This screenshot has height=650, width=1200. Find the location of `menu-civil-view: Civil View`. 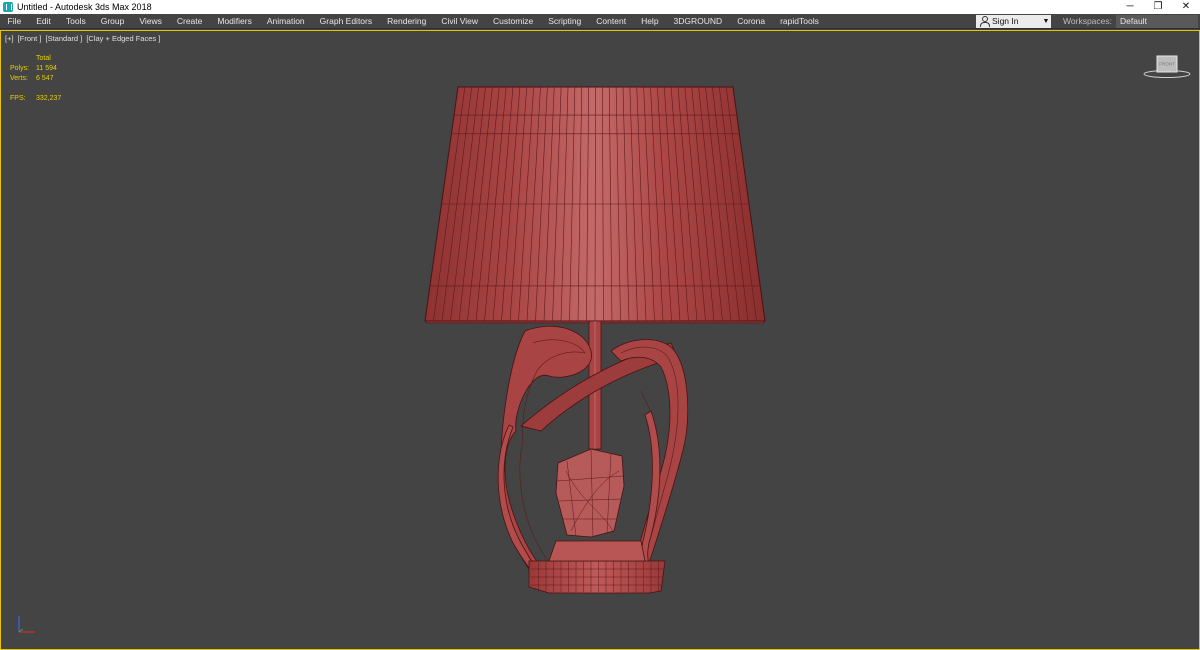

menu-civil-view: Civil View is located at coordinates (460, 21).